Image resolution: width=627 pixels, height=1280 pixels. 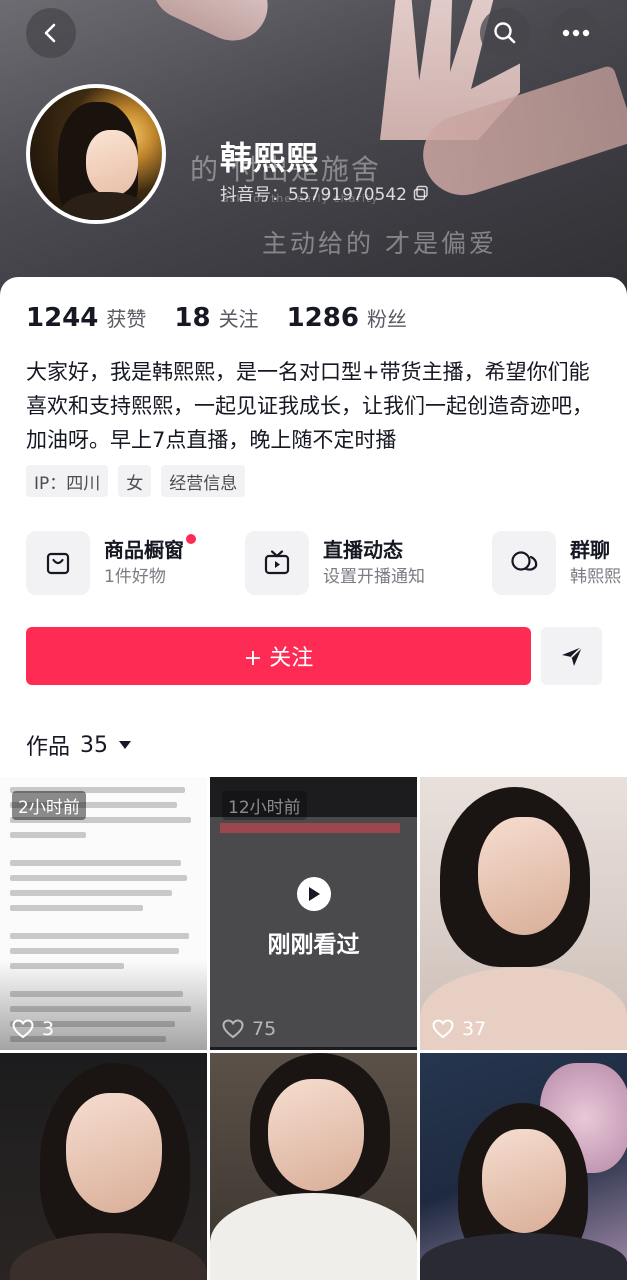 I want to click on likes-count: 75, so click(x=249, y=1029).